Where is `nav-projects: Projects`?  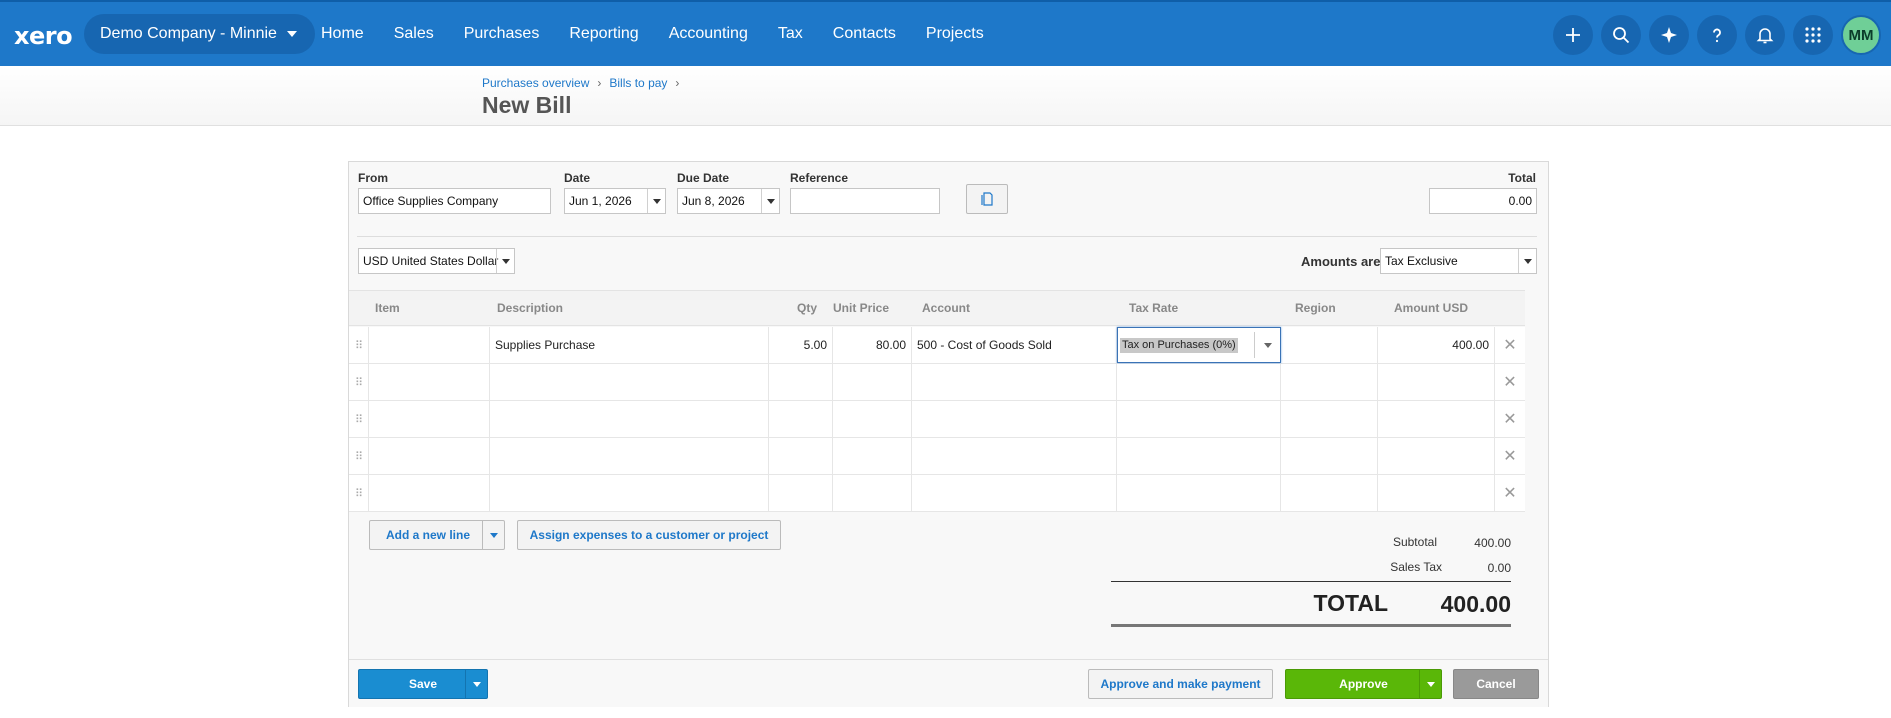
nav-projects: Projects is located at coordinates (955, 34).